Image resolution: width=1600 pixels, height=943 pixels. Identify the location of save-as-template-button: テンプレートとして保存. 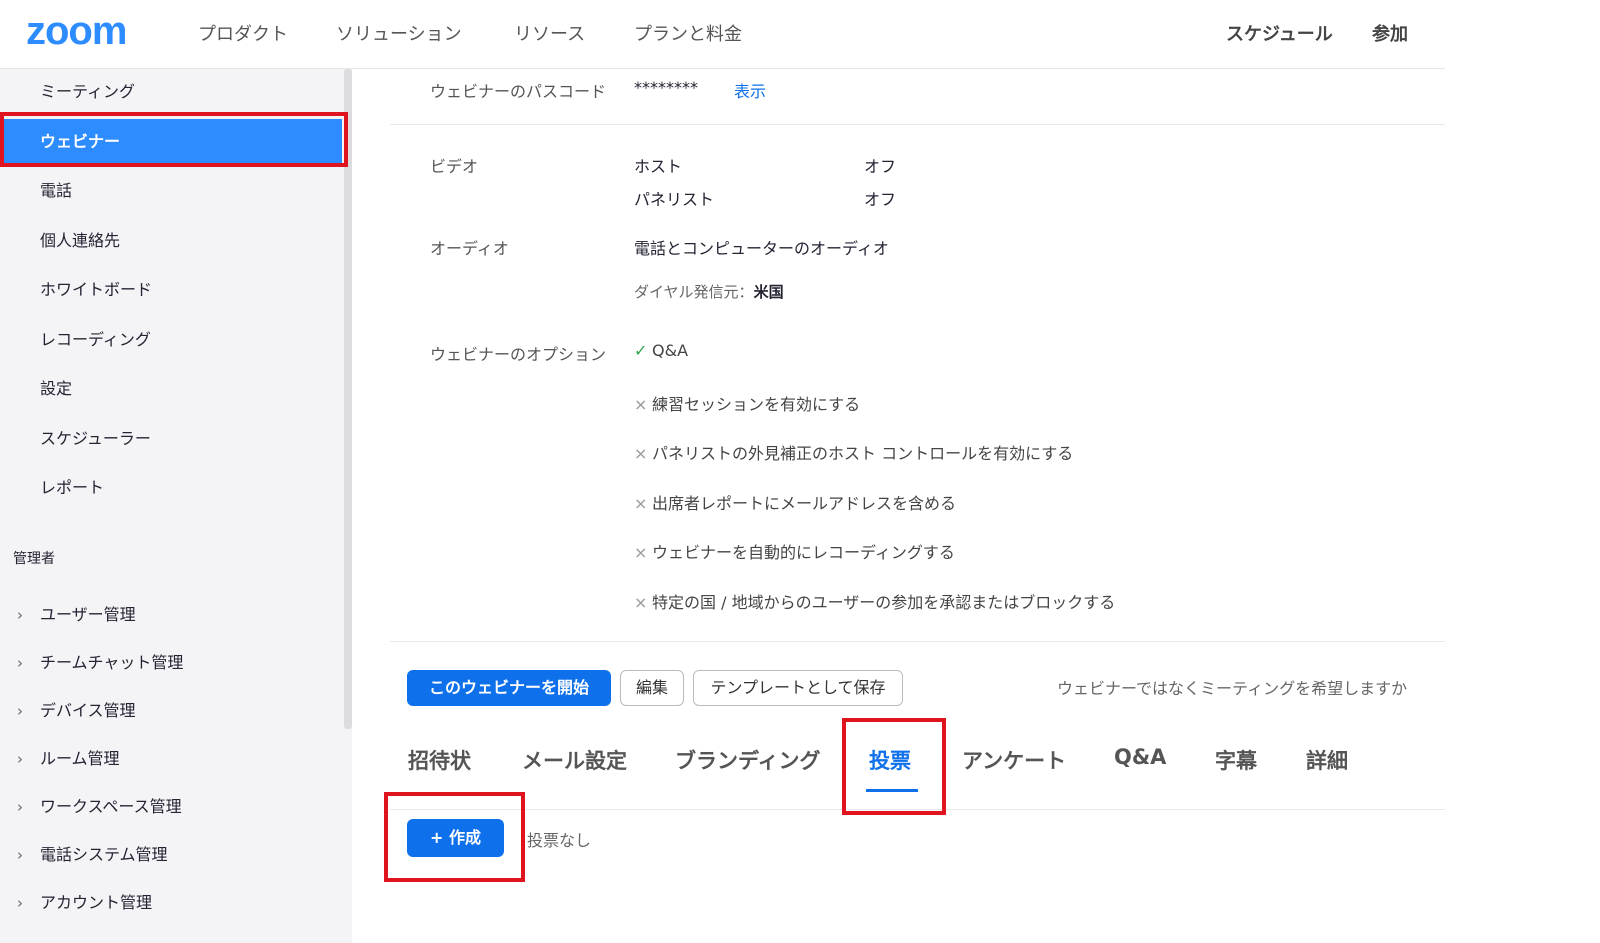
(798, 688).